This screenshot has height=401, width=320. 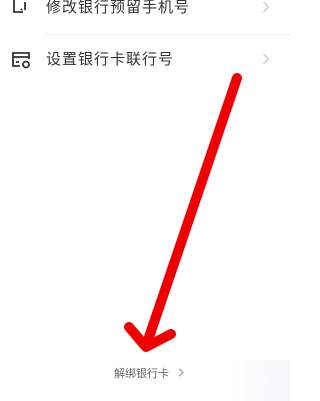 I want to click on unbind-bank-card-link: 解绑银行卡, so click(x=149, y=371).